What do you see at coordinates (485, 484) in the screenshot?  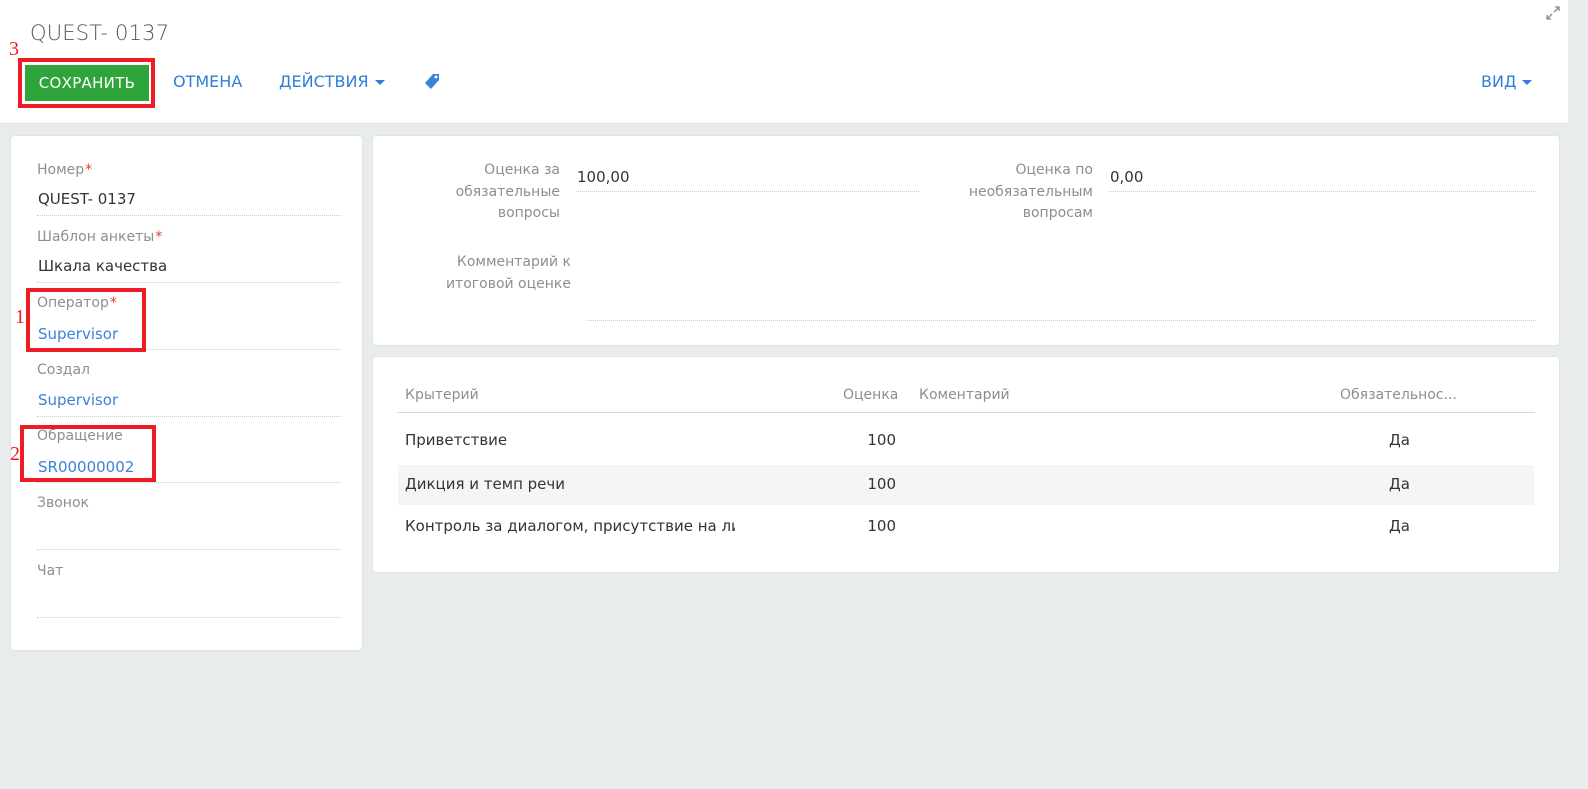 I see `criterion-cell: Дикция и темп речи` at bounding box center [485, 484].